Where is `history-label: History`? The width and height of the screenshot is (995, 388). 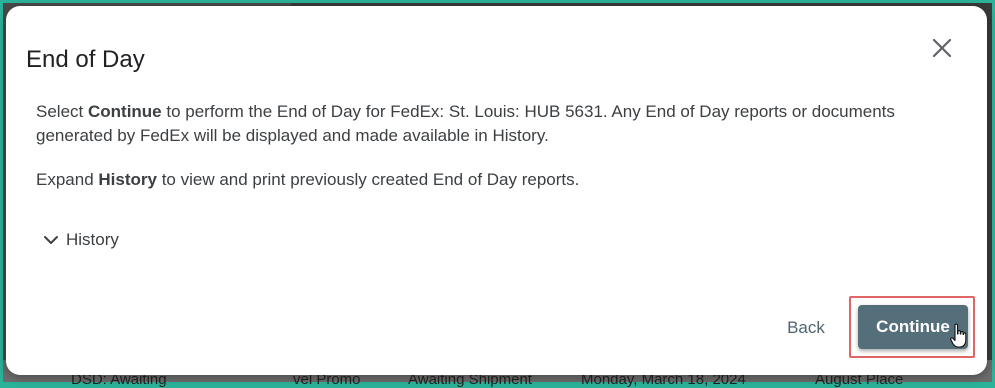 history-label: History is located at coordinates (92, 239).